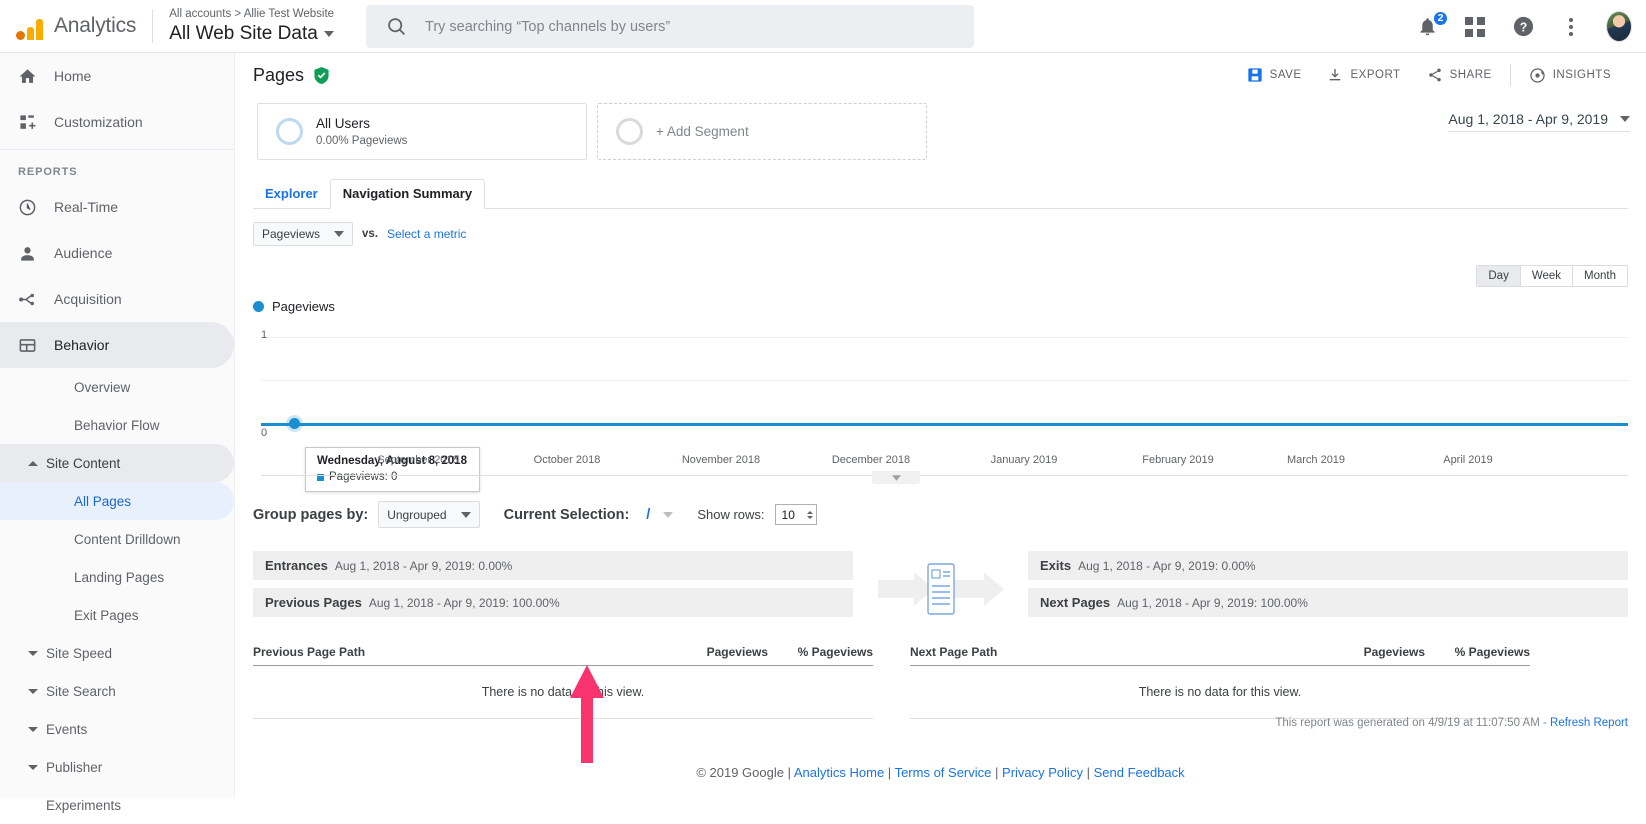  What do you see at coordinates (1571, 27) in the screenshot?
I see `more-options-button` at bounding box center [1571, 27].